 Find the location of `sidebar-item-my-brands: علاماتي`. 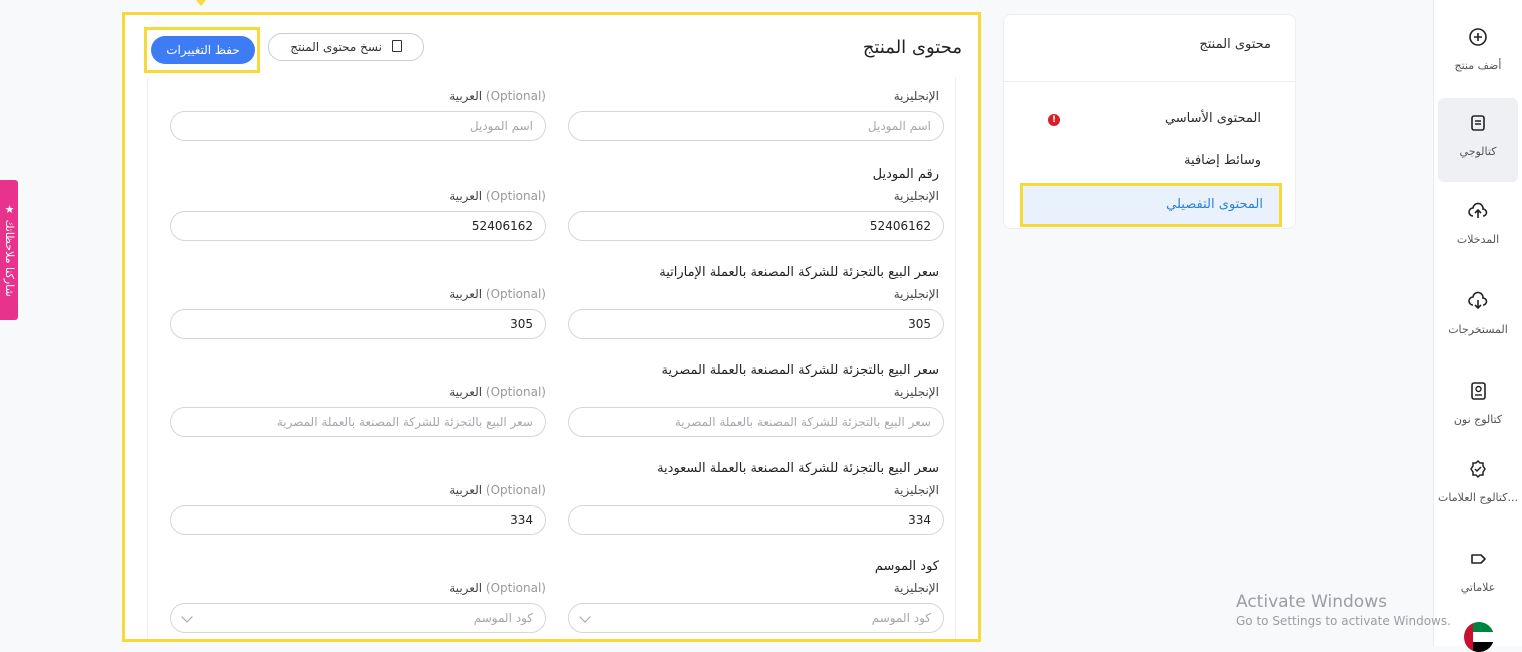

sidebar-item-my-brands: علاماتي is located at coordinates (1478, 571).